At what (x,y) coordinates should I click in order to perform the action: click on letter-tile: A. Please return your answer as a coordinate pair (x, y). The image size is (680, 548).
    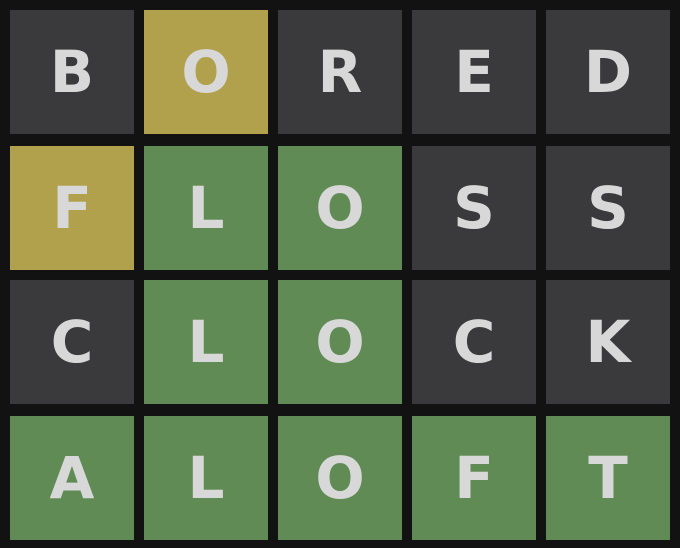
    Looking at the image, I should click on (72, 478).